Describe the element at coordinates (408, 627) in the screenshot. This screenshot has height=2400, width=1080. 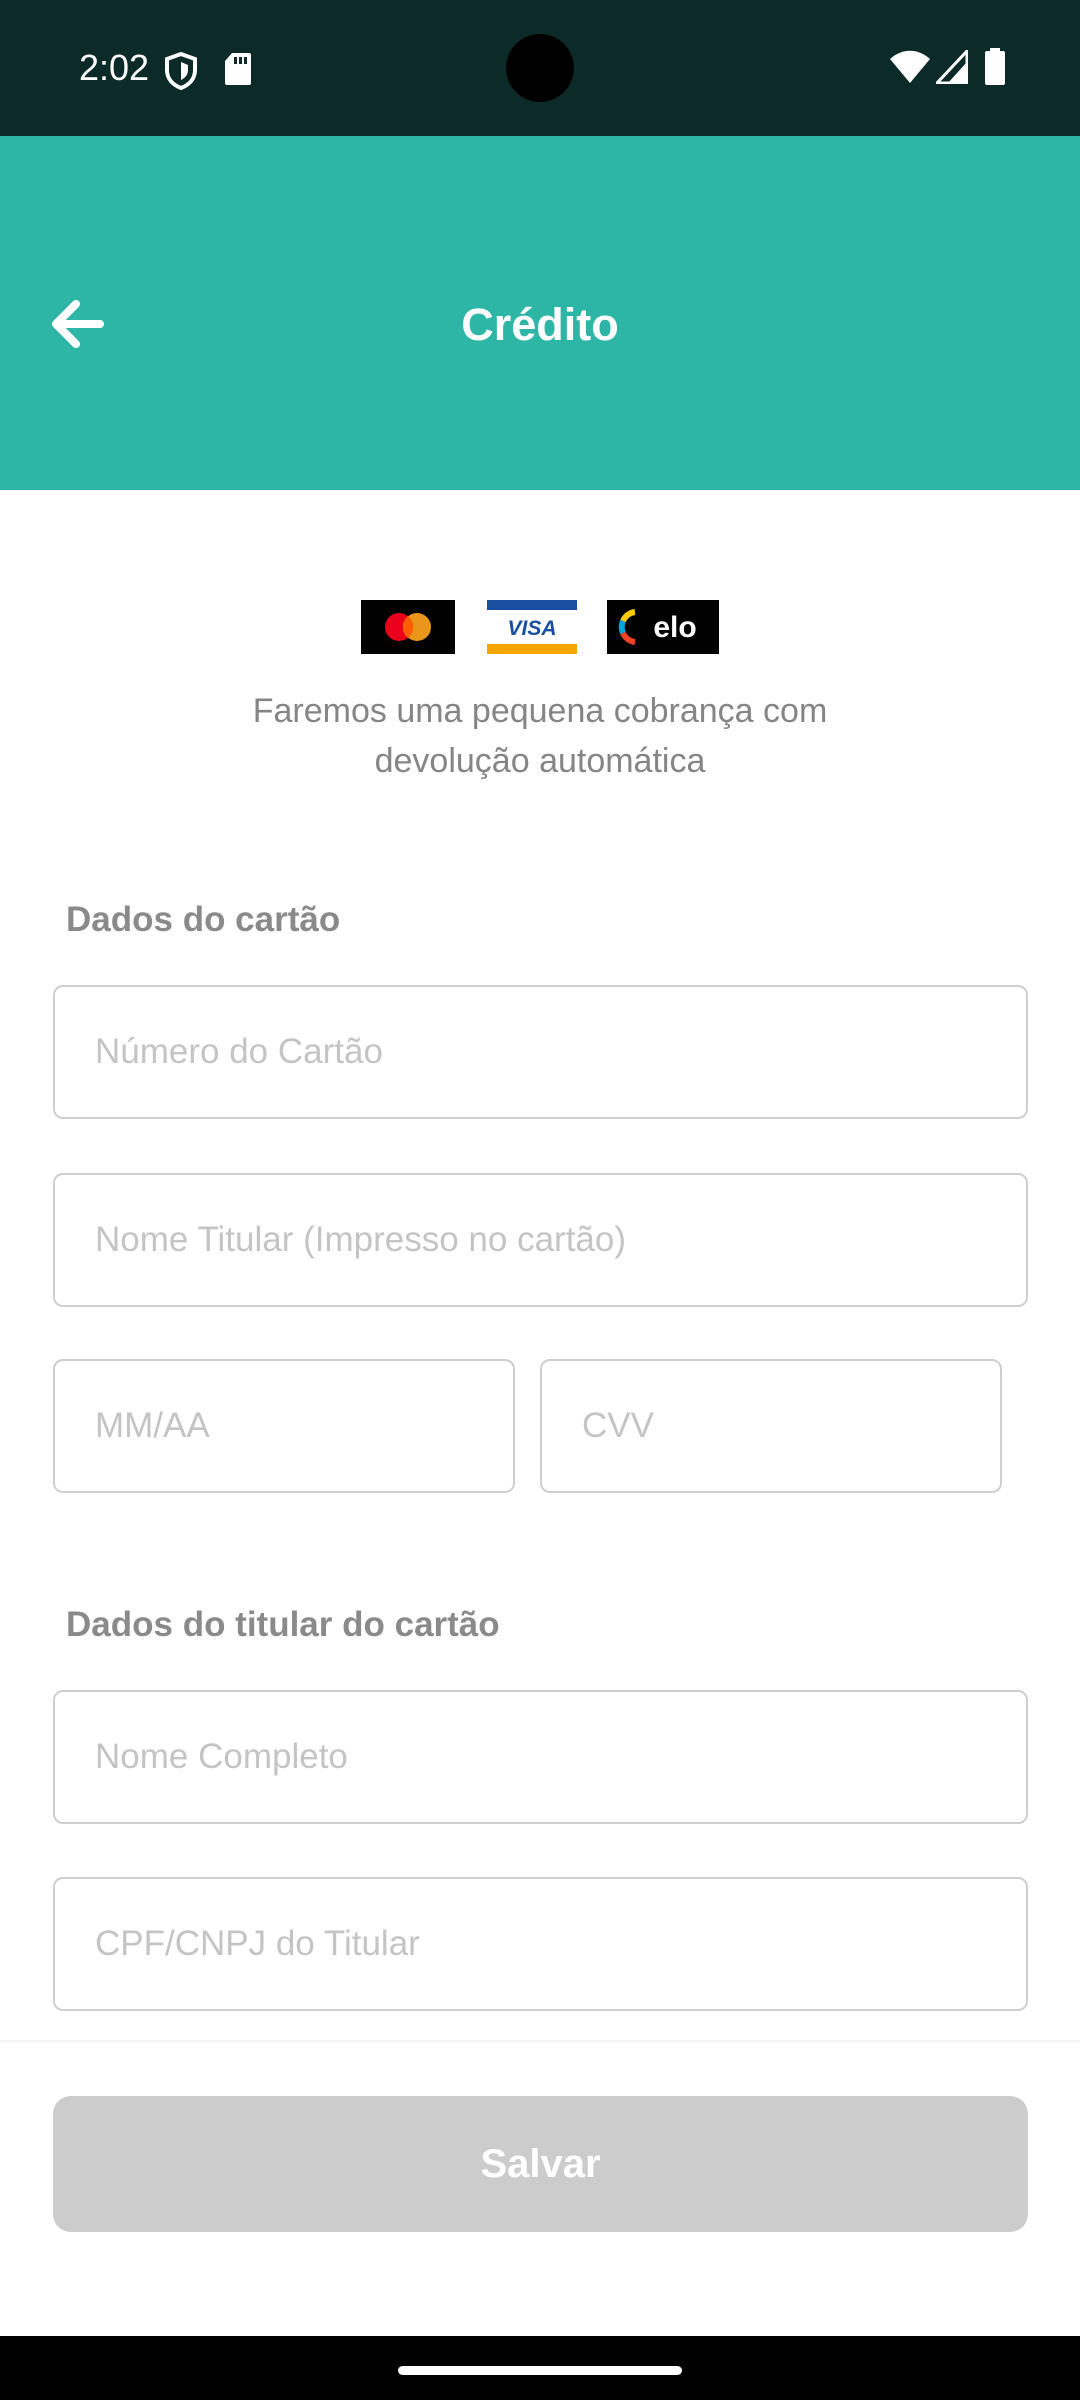
I see `mastercard-logo` at that location.